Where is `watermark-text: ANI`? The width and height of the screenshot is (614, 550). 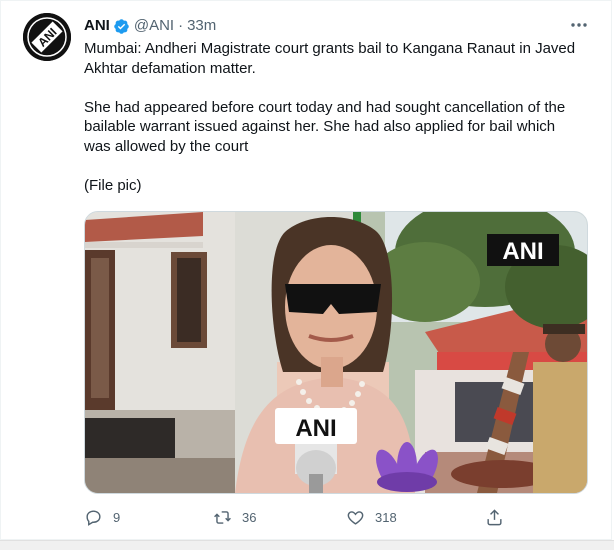
watermark-text: ANI is located at coordinates (522, 251).